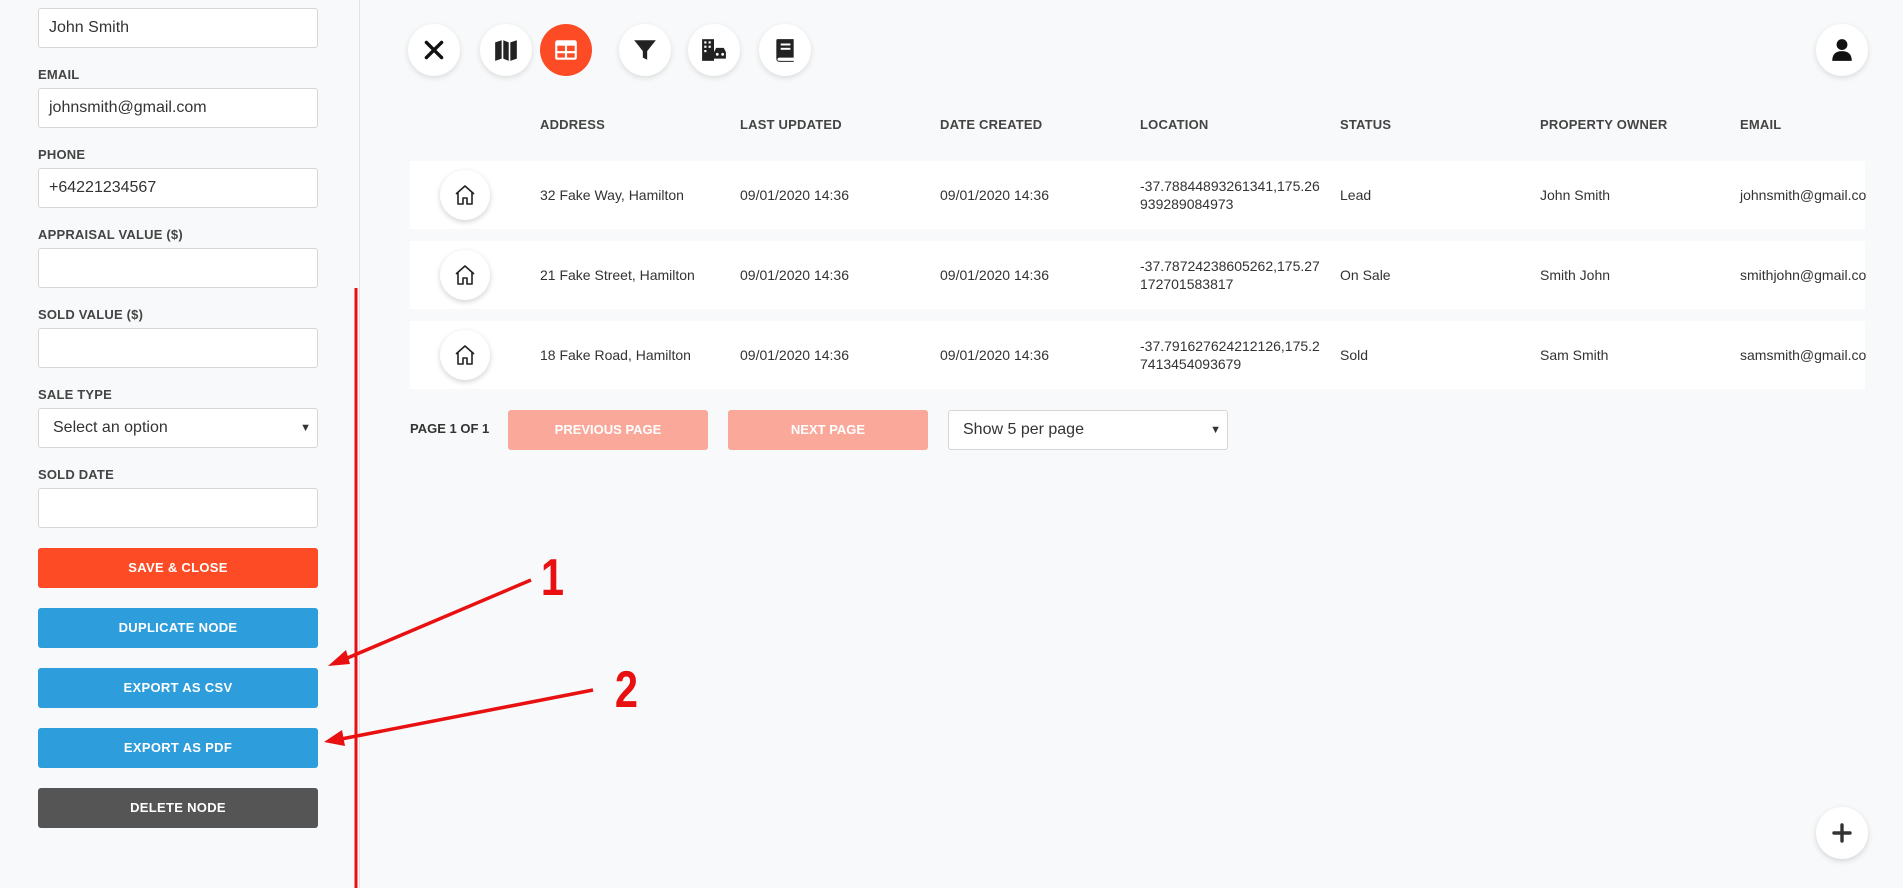 Image resolution: width=1903 pixels, height=888 pixels. What do you see at coordinates (110, 427) in the screenshot?
I see `sale-type-value: Select an option` at bounding box center [110, 427].